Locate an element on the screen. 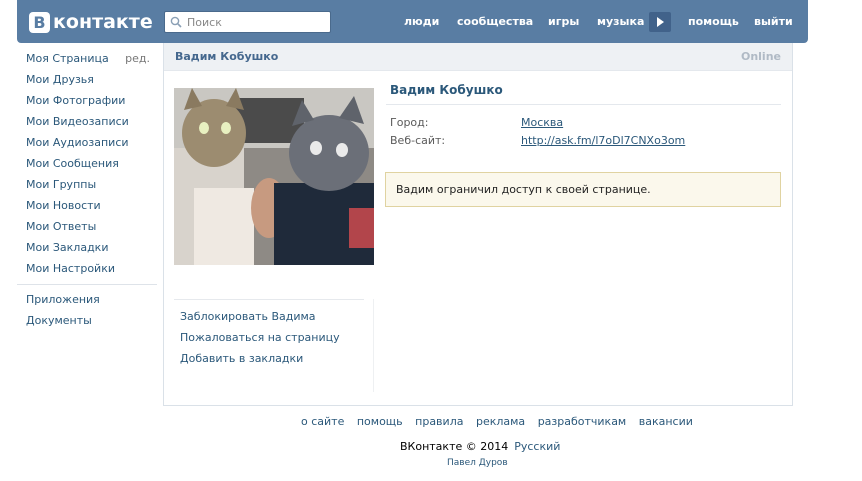 The width and height of the screenshot is (862, 481). footer-rules-link: правила is located at coordinates (439, 421).